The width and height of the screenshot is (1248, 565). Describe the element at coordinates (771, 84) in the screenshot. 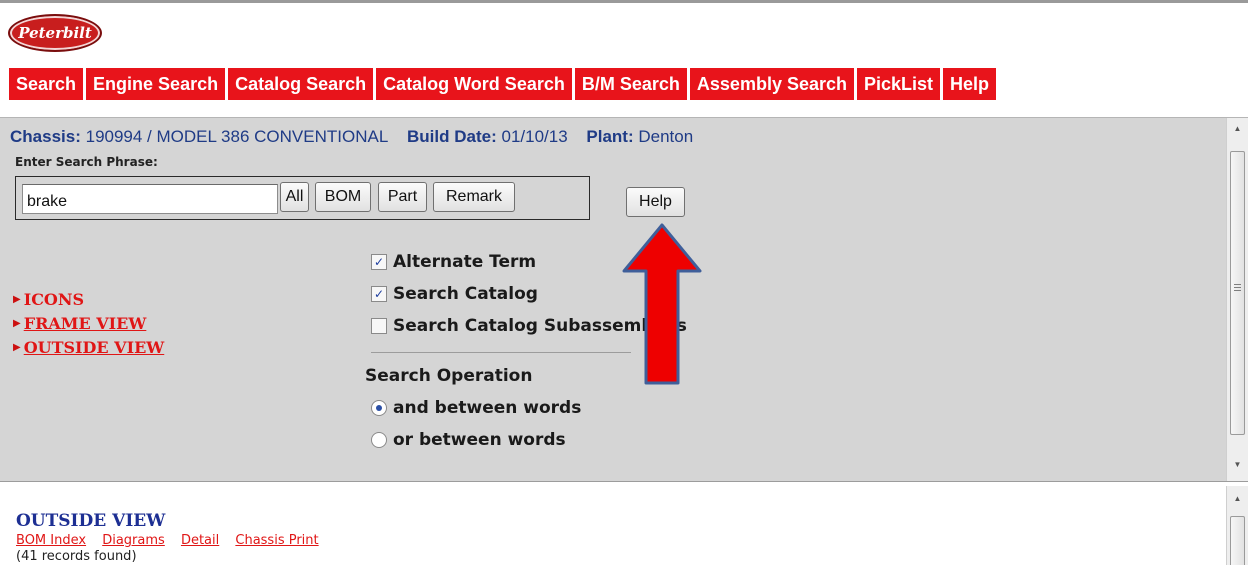

I see `menu-item-assembly-search: Assembly Search` at that location.